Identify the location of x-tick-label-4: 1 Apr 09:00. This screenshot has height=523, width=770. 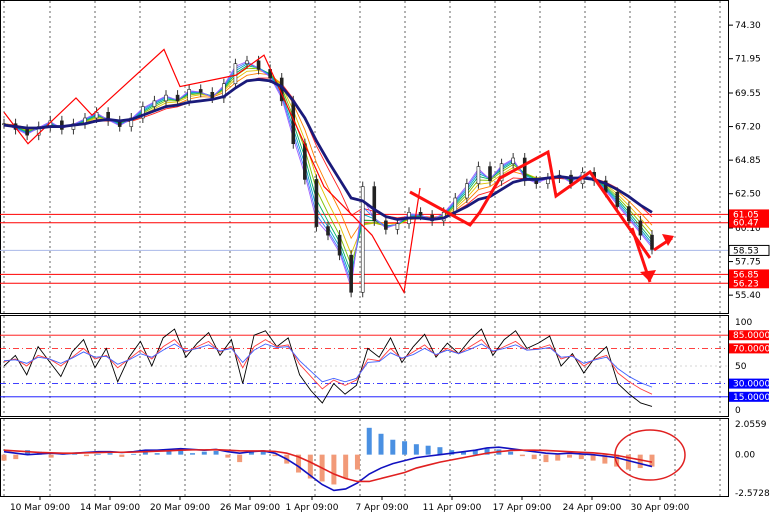
(312, 508).